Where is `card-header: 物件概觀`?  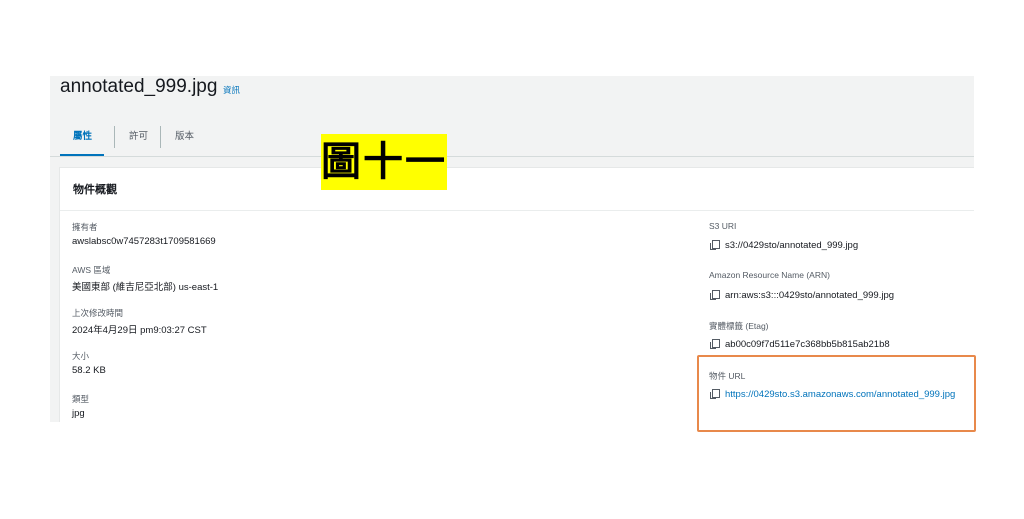 card-header: 物件概觀 is located at coordinates (517, 189).